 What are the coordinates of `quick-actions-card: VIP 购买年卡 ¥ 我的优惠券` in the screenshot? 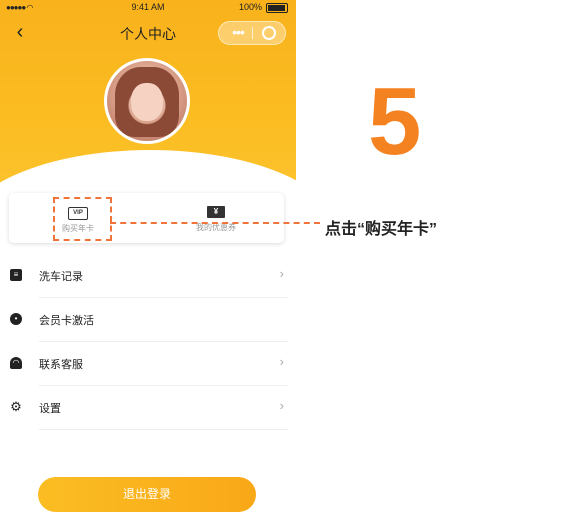 It's located at (146, 218).